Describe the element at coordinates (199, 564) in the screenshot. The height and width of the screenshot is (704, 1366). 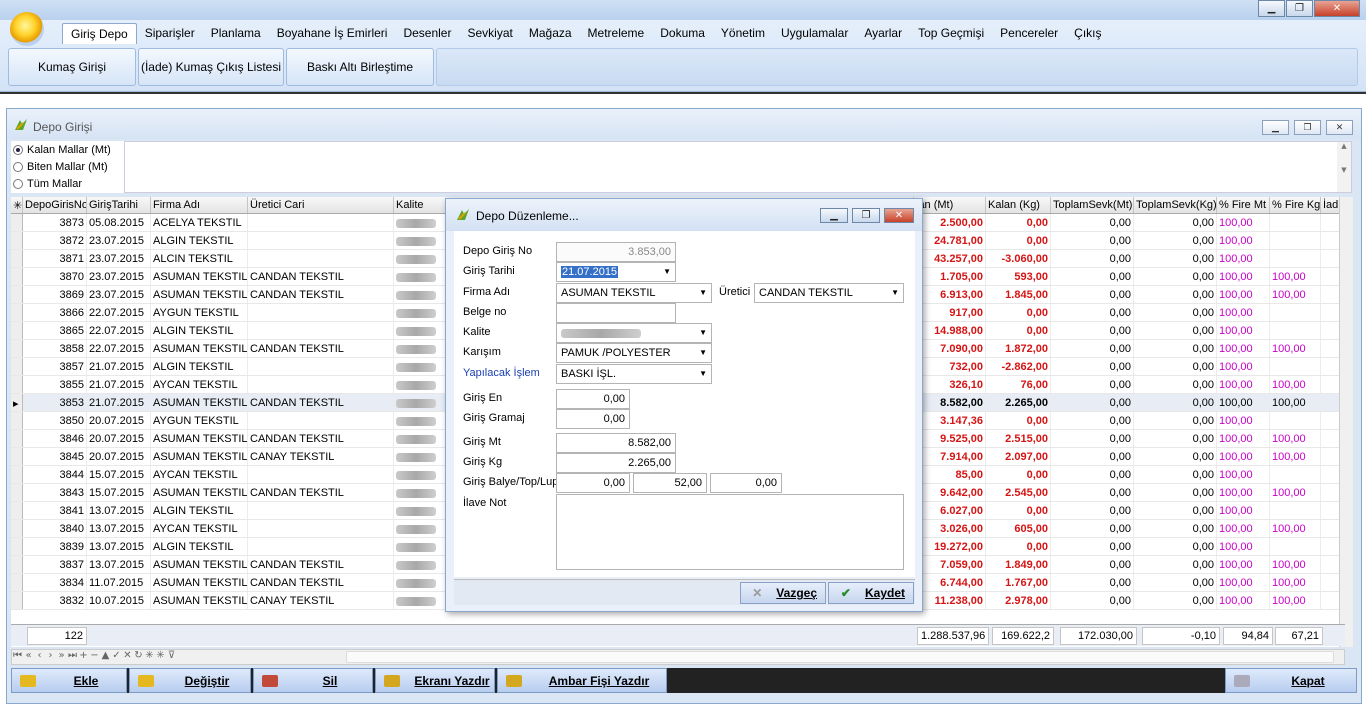
I see `cell-firma: ASUMAN TEKSTIL` at that location.